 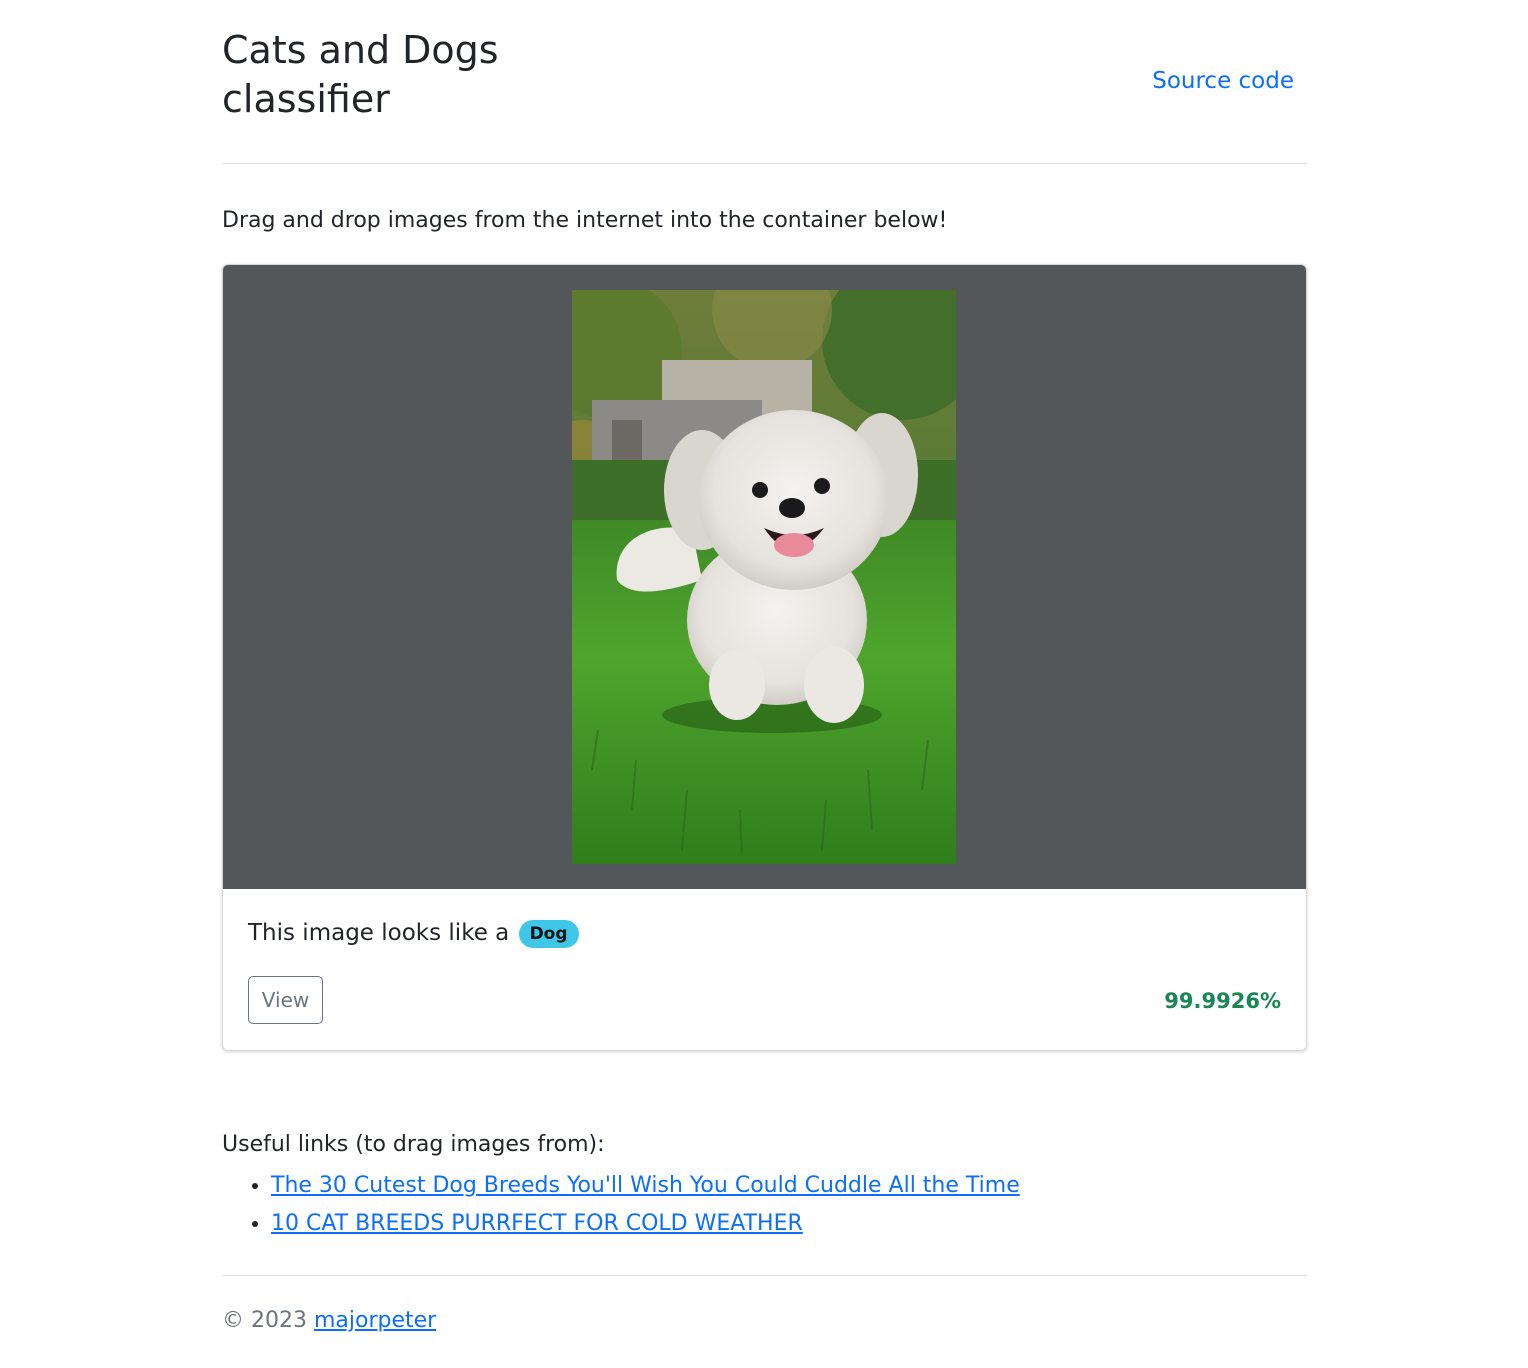 I want to click on page-title: Cats and Dogs classifier, so click(x=360, y=74).